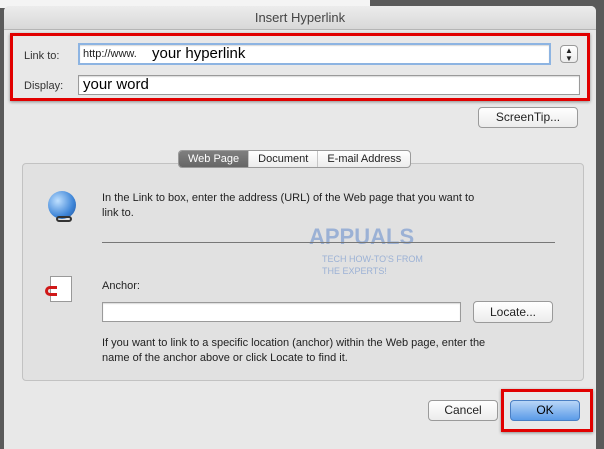 Image resolution: width=604 pixels, height=449 pixels. I want to click on globe-link-icon, so click(62, 205).